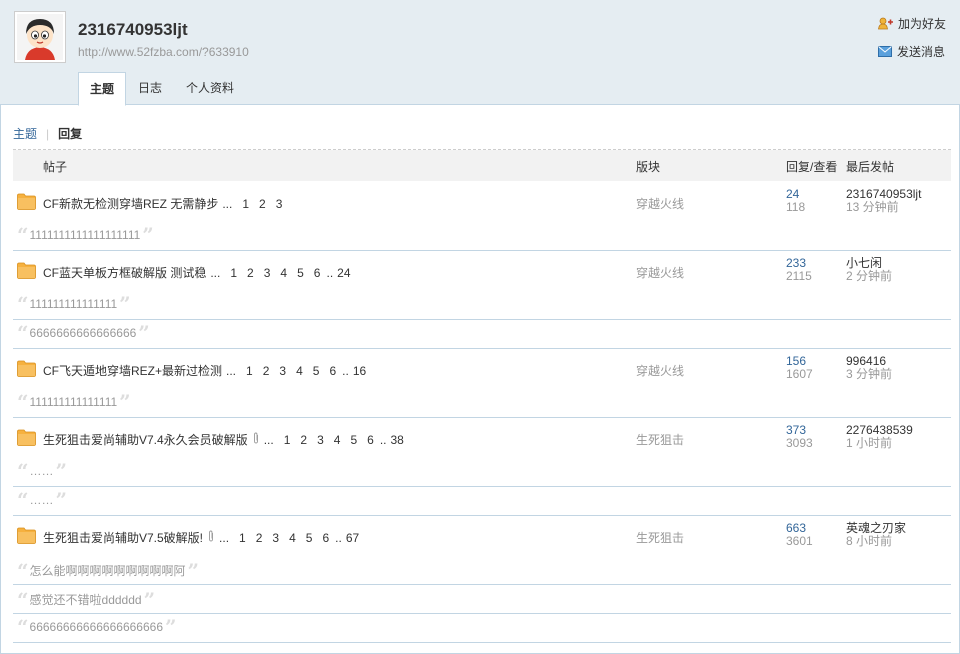 The width and height of the screenshot is (960, 654). I want to click on avatar-image, so click(40, 37).